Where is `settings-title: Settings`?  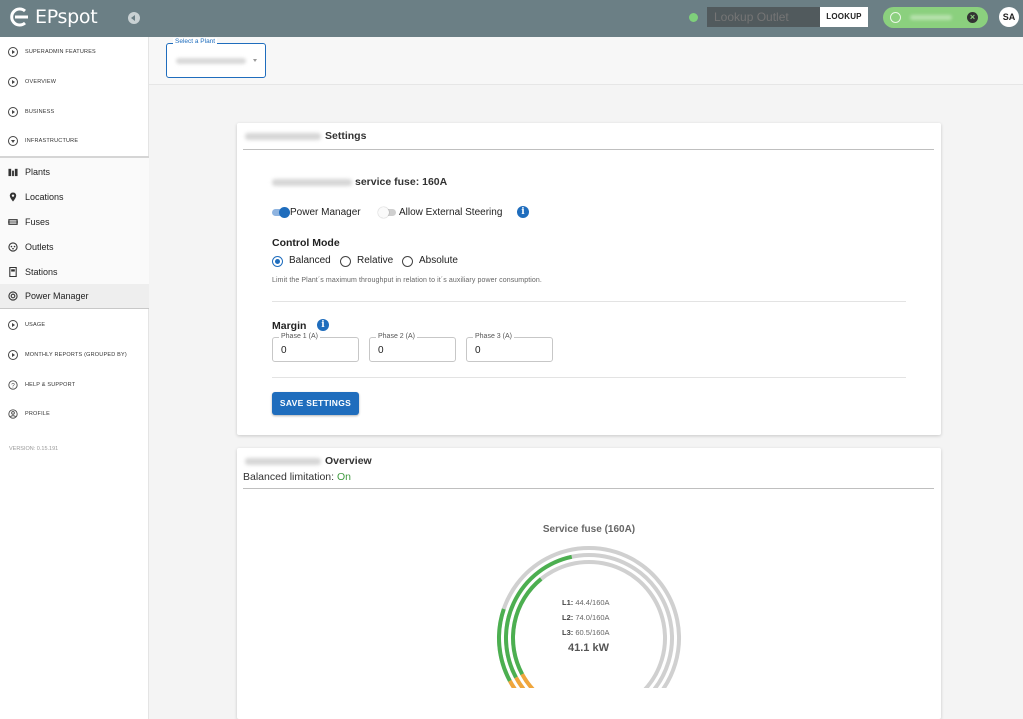
settings-title: Settings is located at coordinates (305, 136).